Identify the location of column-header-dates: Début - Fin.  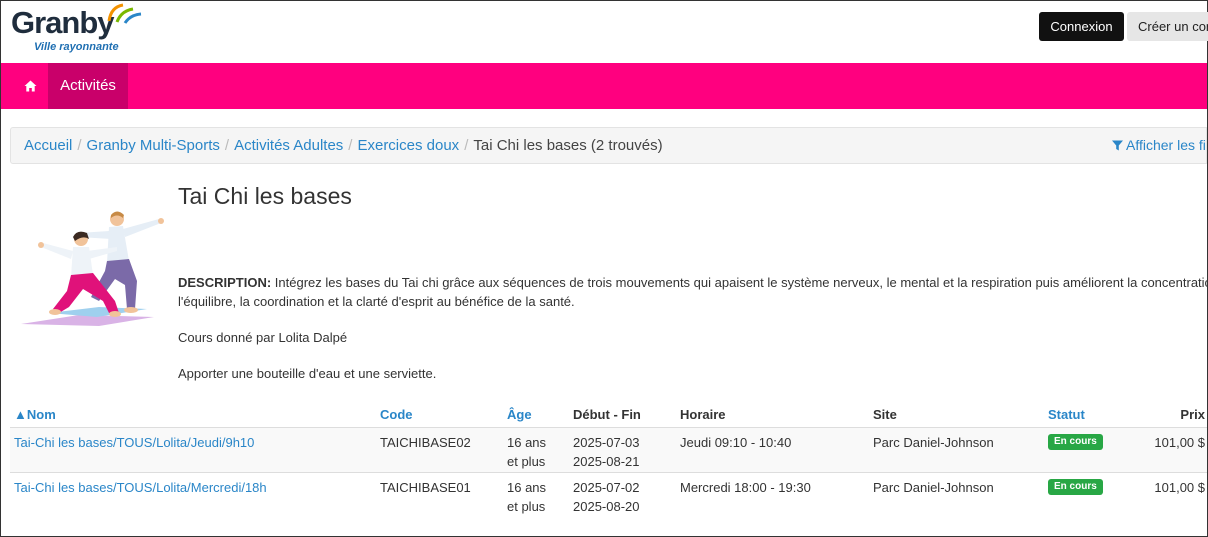
(607, 414).